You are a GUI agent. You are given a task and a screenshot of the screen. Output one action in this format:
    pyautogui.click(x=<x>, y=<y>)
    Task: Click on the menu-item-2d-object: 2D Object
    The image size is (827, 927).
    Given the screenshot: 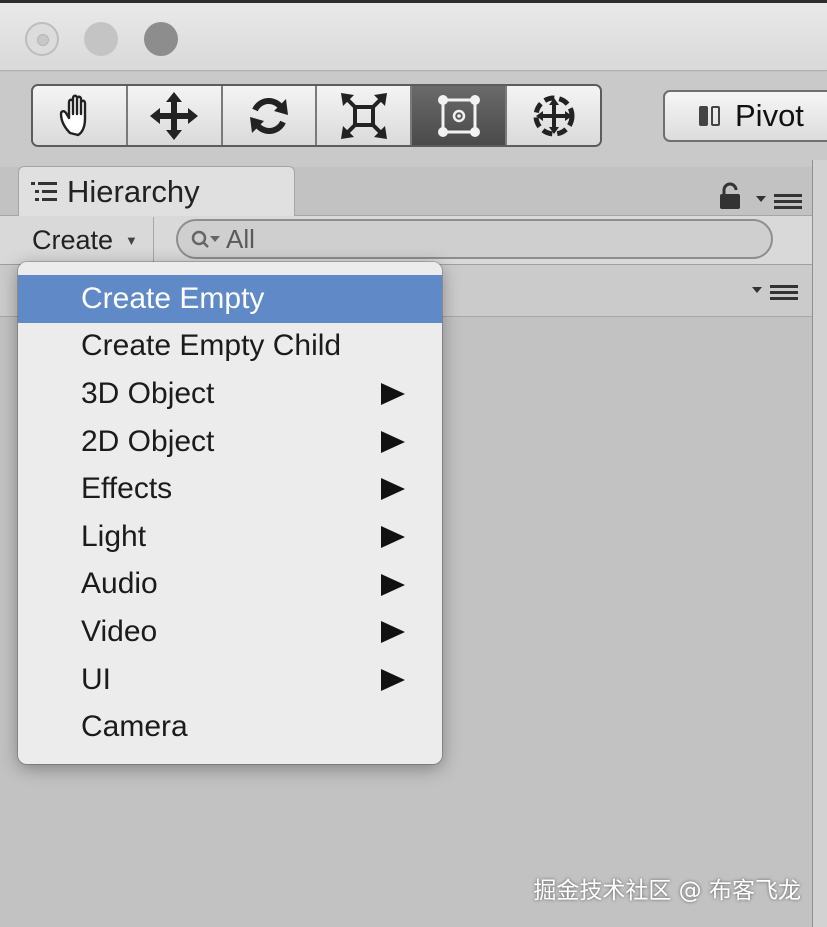 What is the action you would take?
    pyautogui.click(x=230, y=442)
    